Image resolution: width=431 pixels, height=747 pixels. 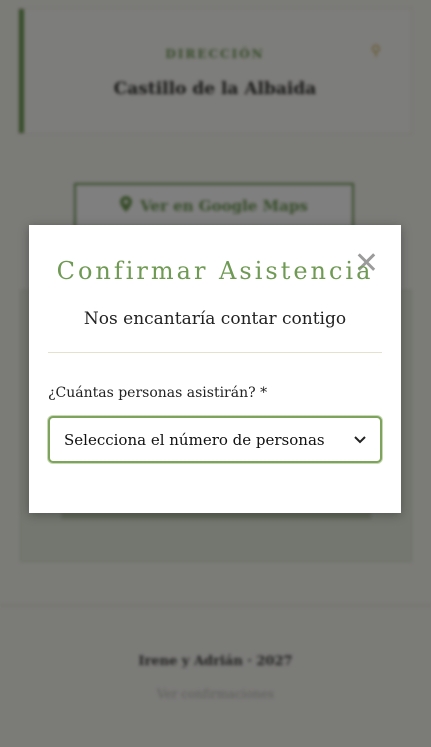 I want to click on modal-divider, so click(x=215, y=352).